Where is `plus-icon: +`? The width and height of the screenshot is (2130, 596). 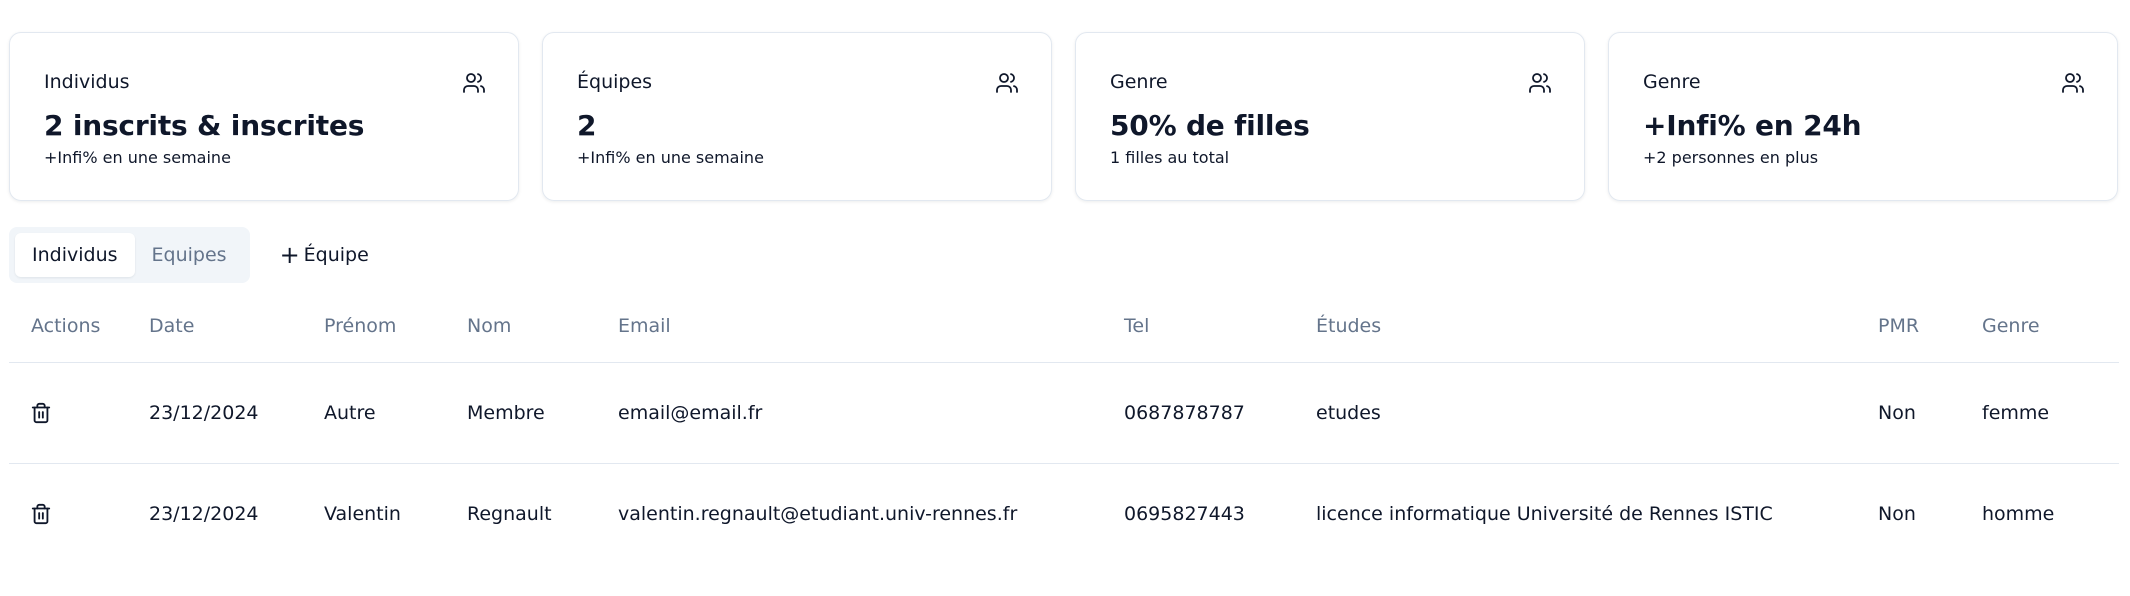
plus-icon: + is located at coordinates (289, 255).